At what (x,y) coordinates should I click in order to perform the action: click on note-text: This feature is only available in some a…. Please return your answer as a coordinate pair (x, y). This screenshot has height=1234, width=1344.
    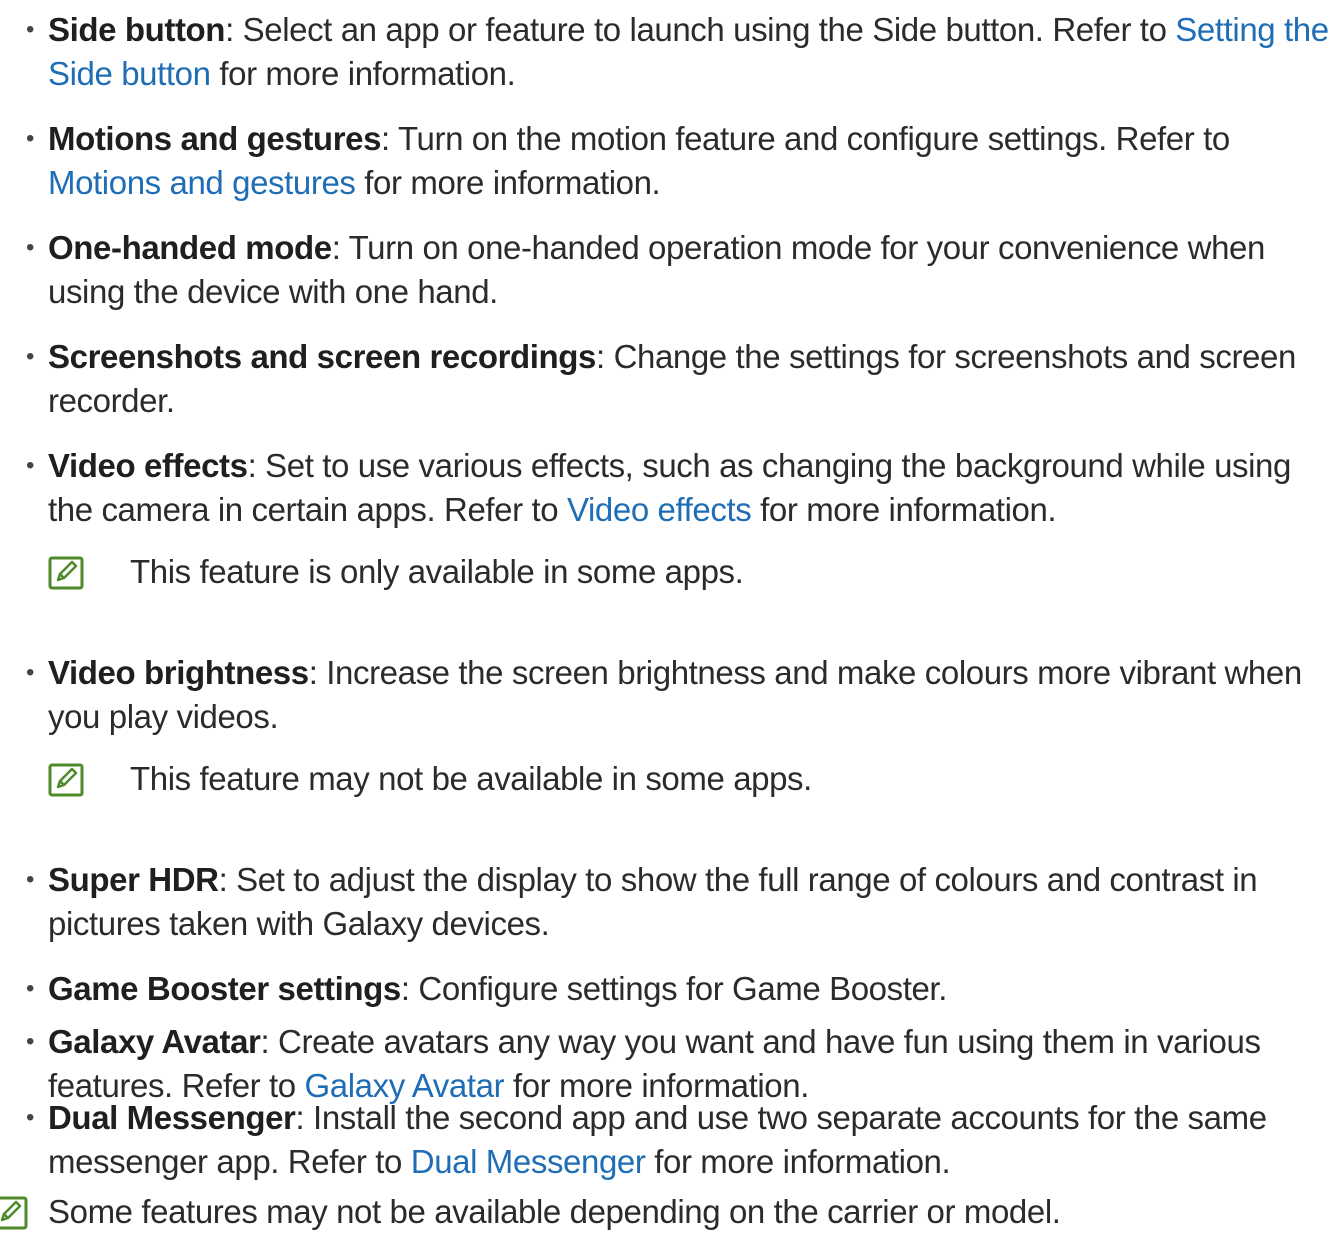
    Looking at the image, I should click on (437, 571).